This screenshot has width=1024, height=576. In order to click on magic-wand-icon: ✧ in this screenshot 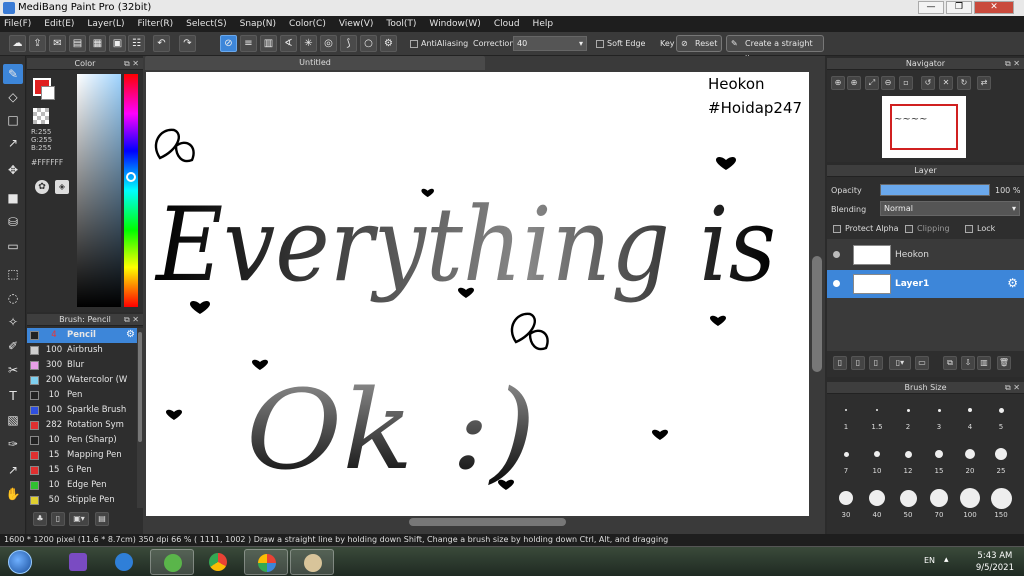, I will do `click(13, 322)`.